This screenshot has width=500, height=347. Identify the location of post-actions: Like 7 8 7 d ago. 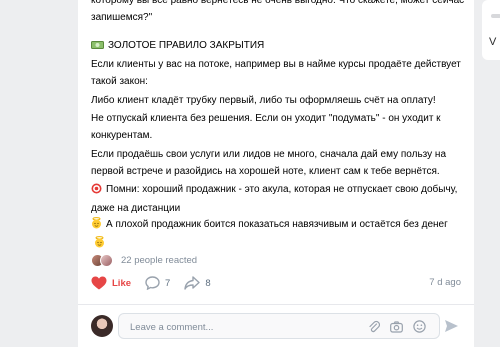
(276, 283).